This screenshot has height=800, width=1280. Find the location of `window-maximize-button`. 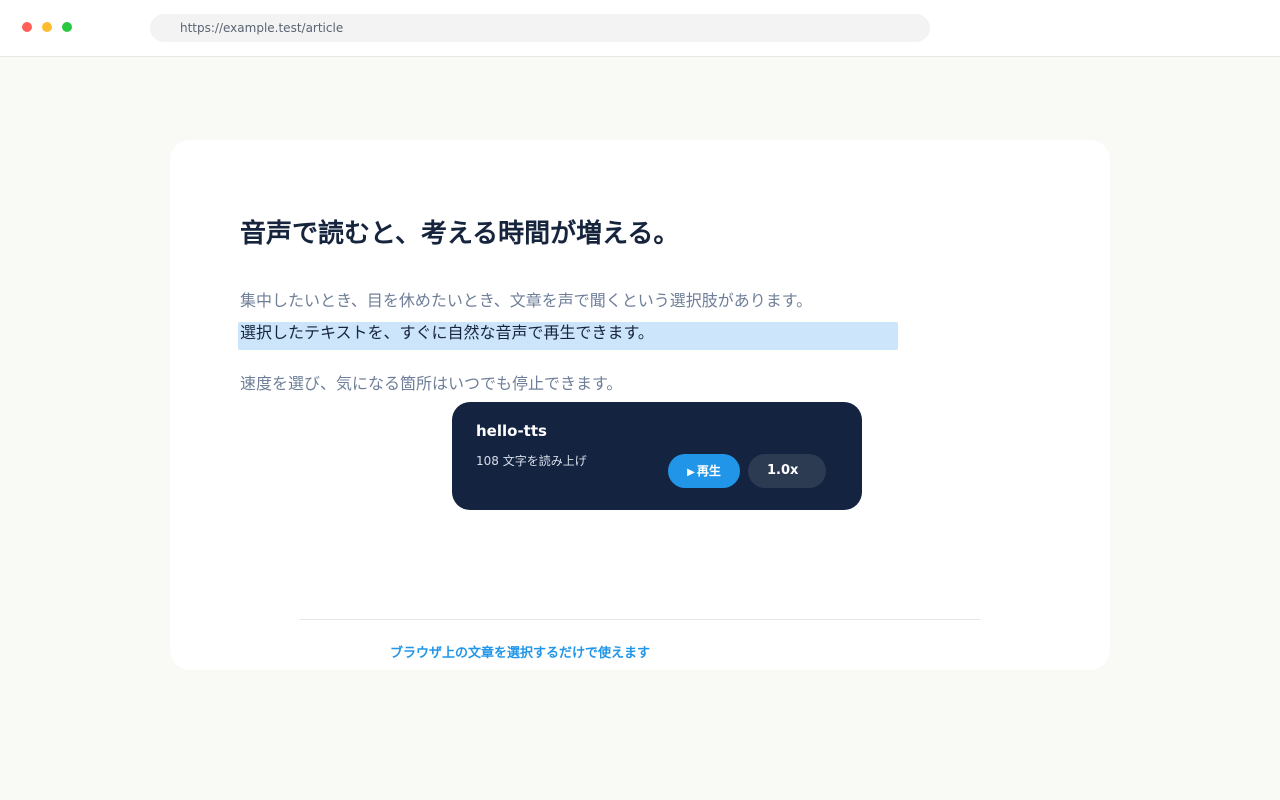

window-maximize-button is located at coordinates (67, 27).